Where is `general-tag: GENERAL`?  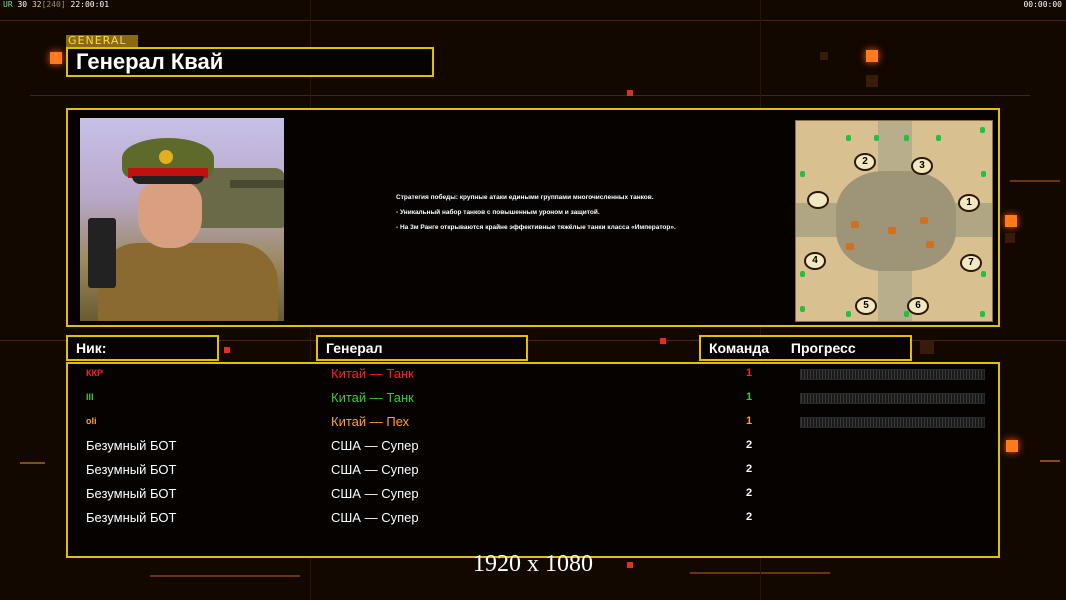 general-tag: GENERAL is located at coordinates (102, 41).